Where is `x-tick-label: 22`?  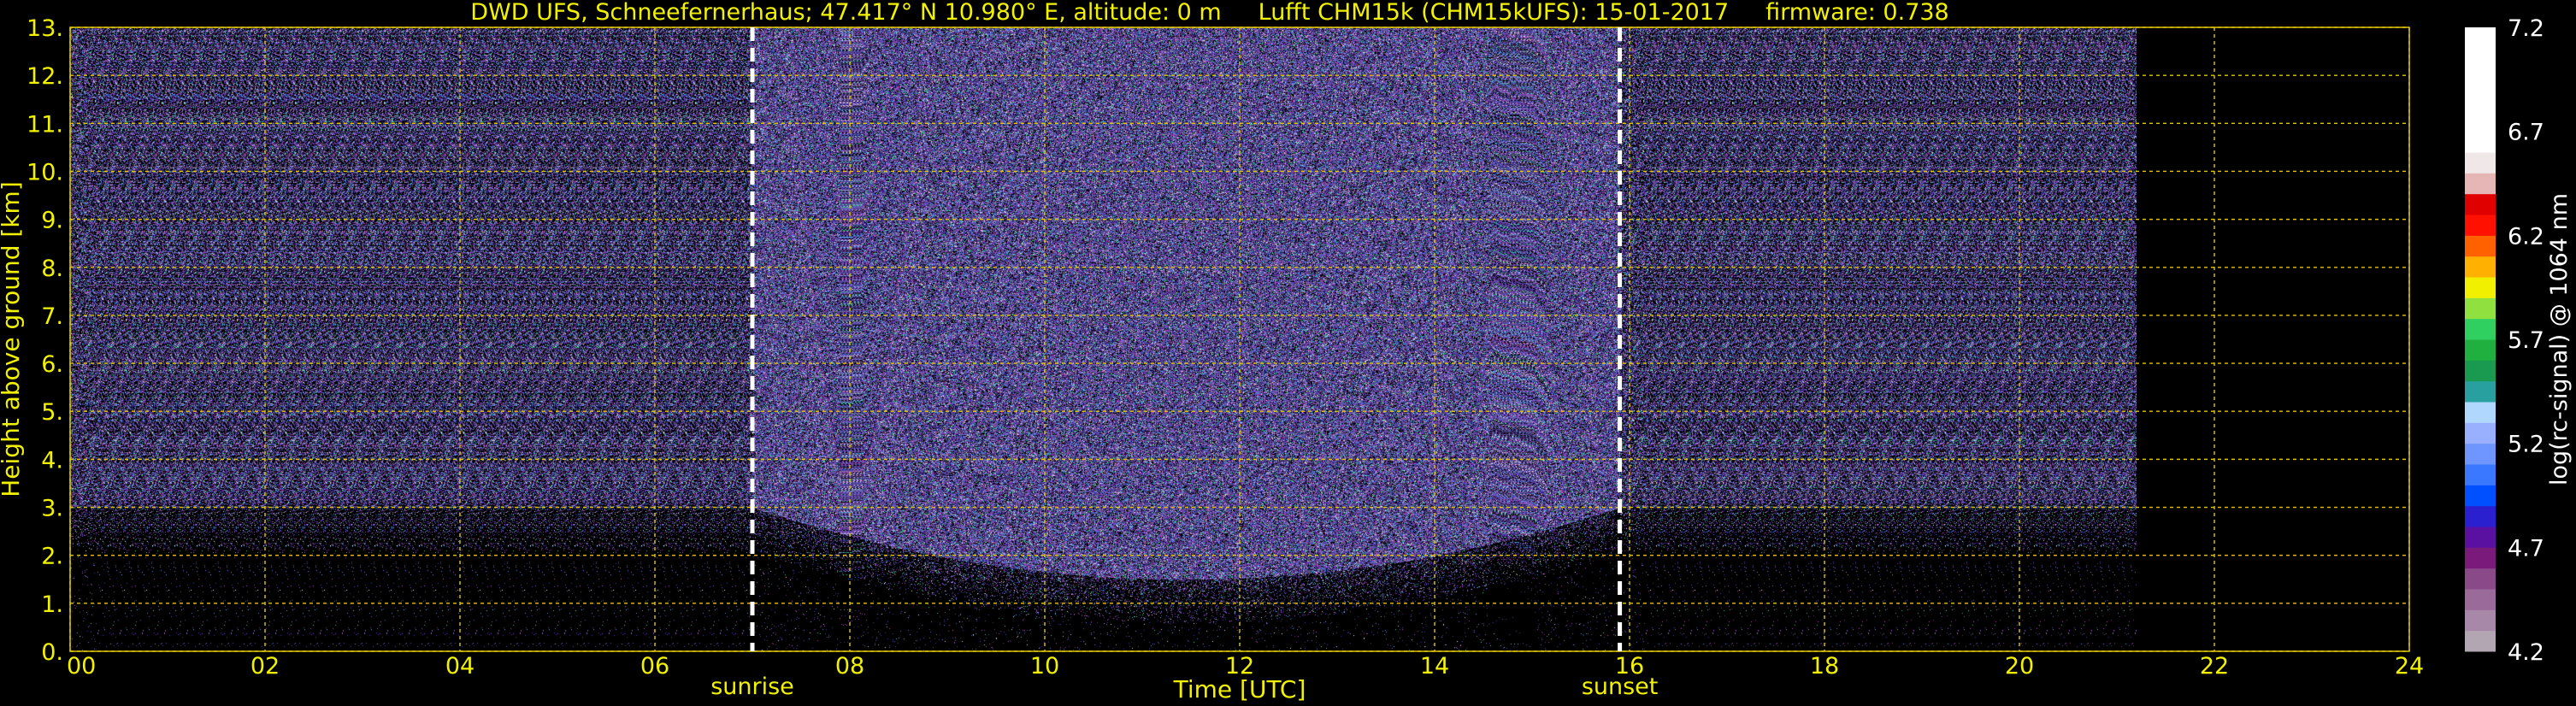 x-tick-label: 22 is located at coordinates (2214, 666).